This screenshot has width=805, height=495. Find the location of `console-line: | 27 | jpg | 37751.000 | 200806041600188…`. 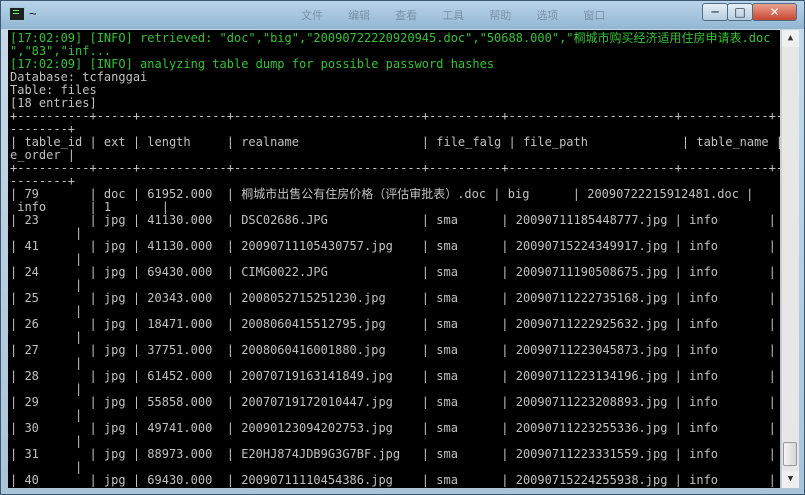

console-line: | 27 | jpg | 37751.000 | 200806041600188… is located at coordinates (395, 350).